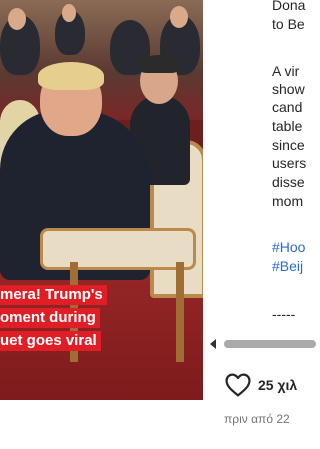  Describe the element at coordinates (289, 6) in the screenshot. I see `caption-line: Dona` at that location.